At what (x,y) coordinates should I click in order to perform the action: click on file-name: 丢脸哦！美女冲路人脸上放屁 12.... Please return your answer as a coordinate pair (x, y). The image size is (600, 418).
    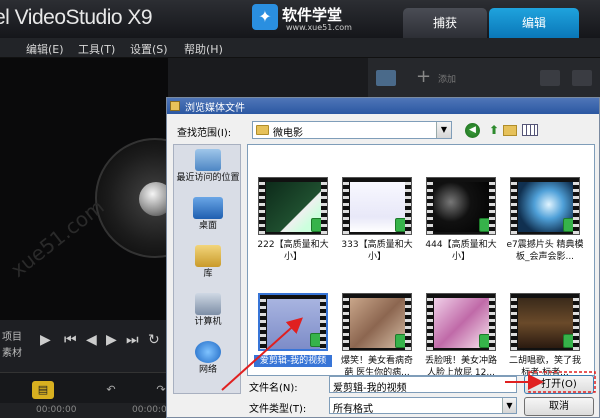
    Looking at the image, I should click on (460, 366).